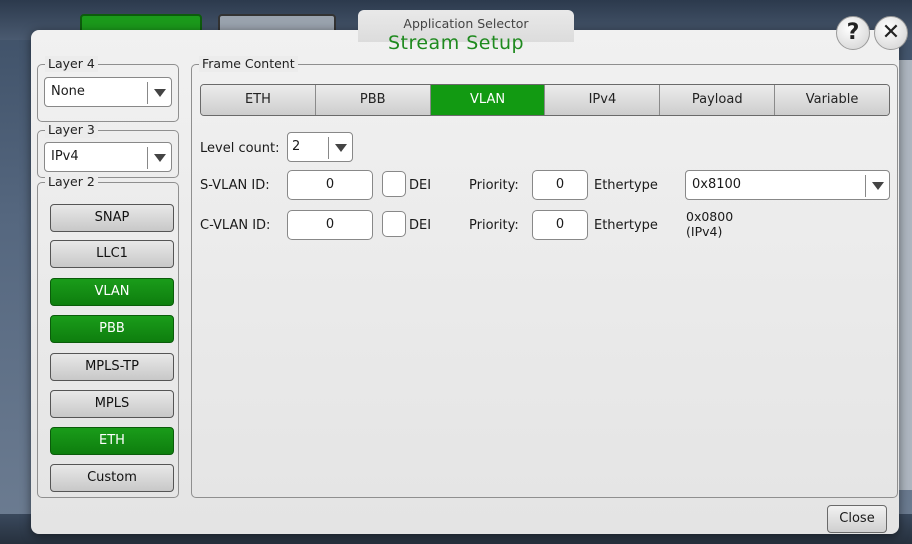  What do you see at coordinates (235, 225) in the screenshot?
I see `cvlan-id-label: C-VLAN ID:` at bounding box center [235, 225].